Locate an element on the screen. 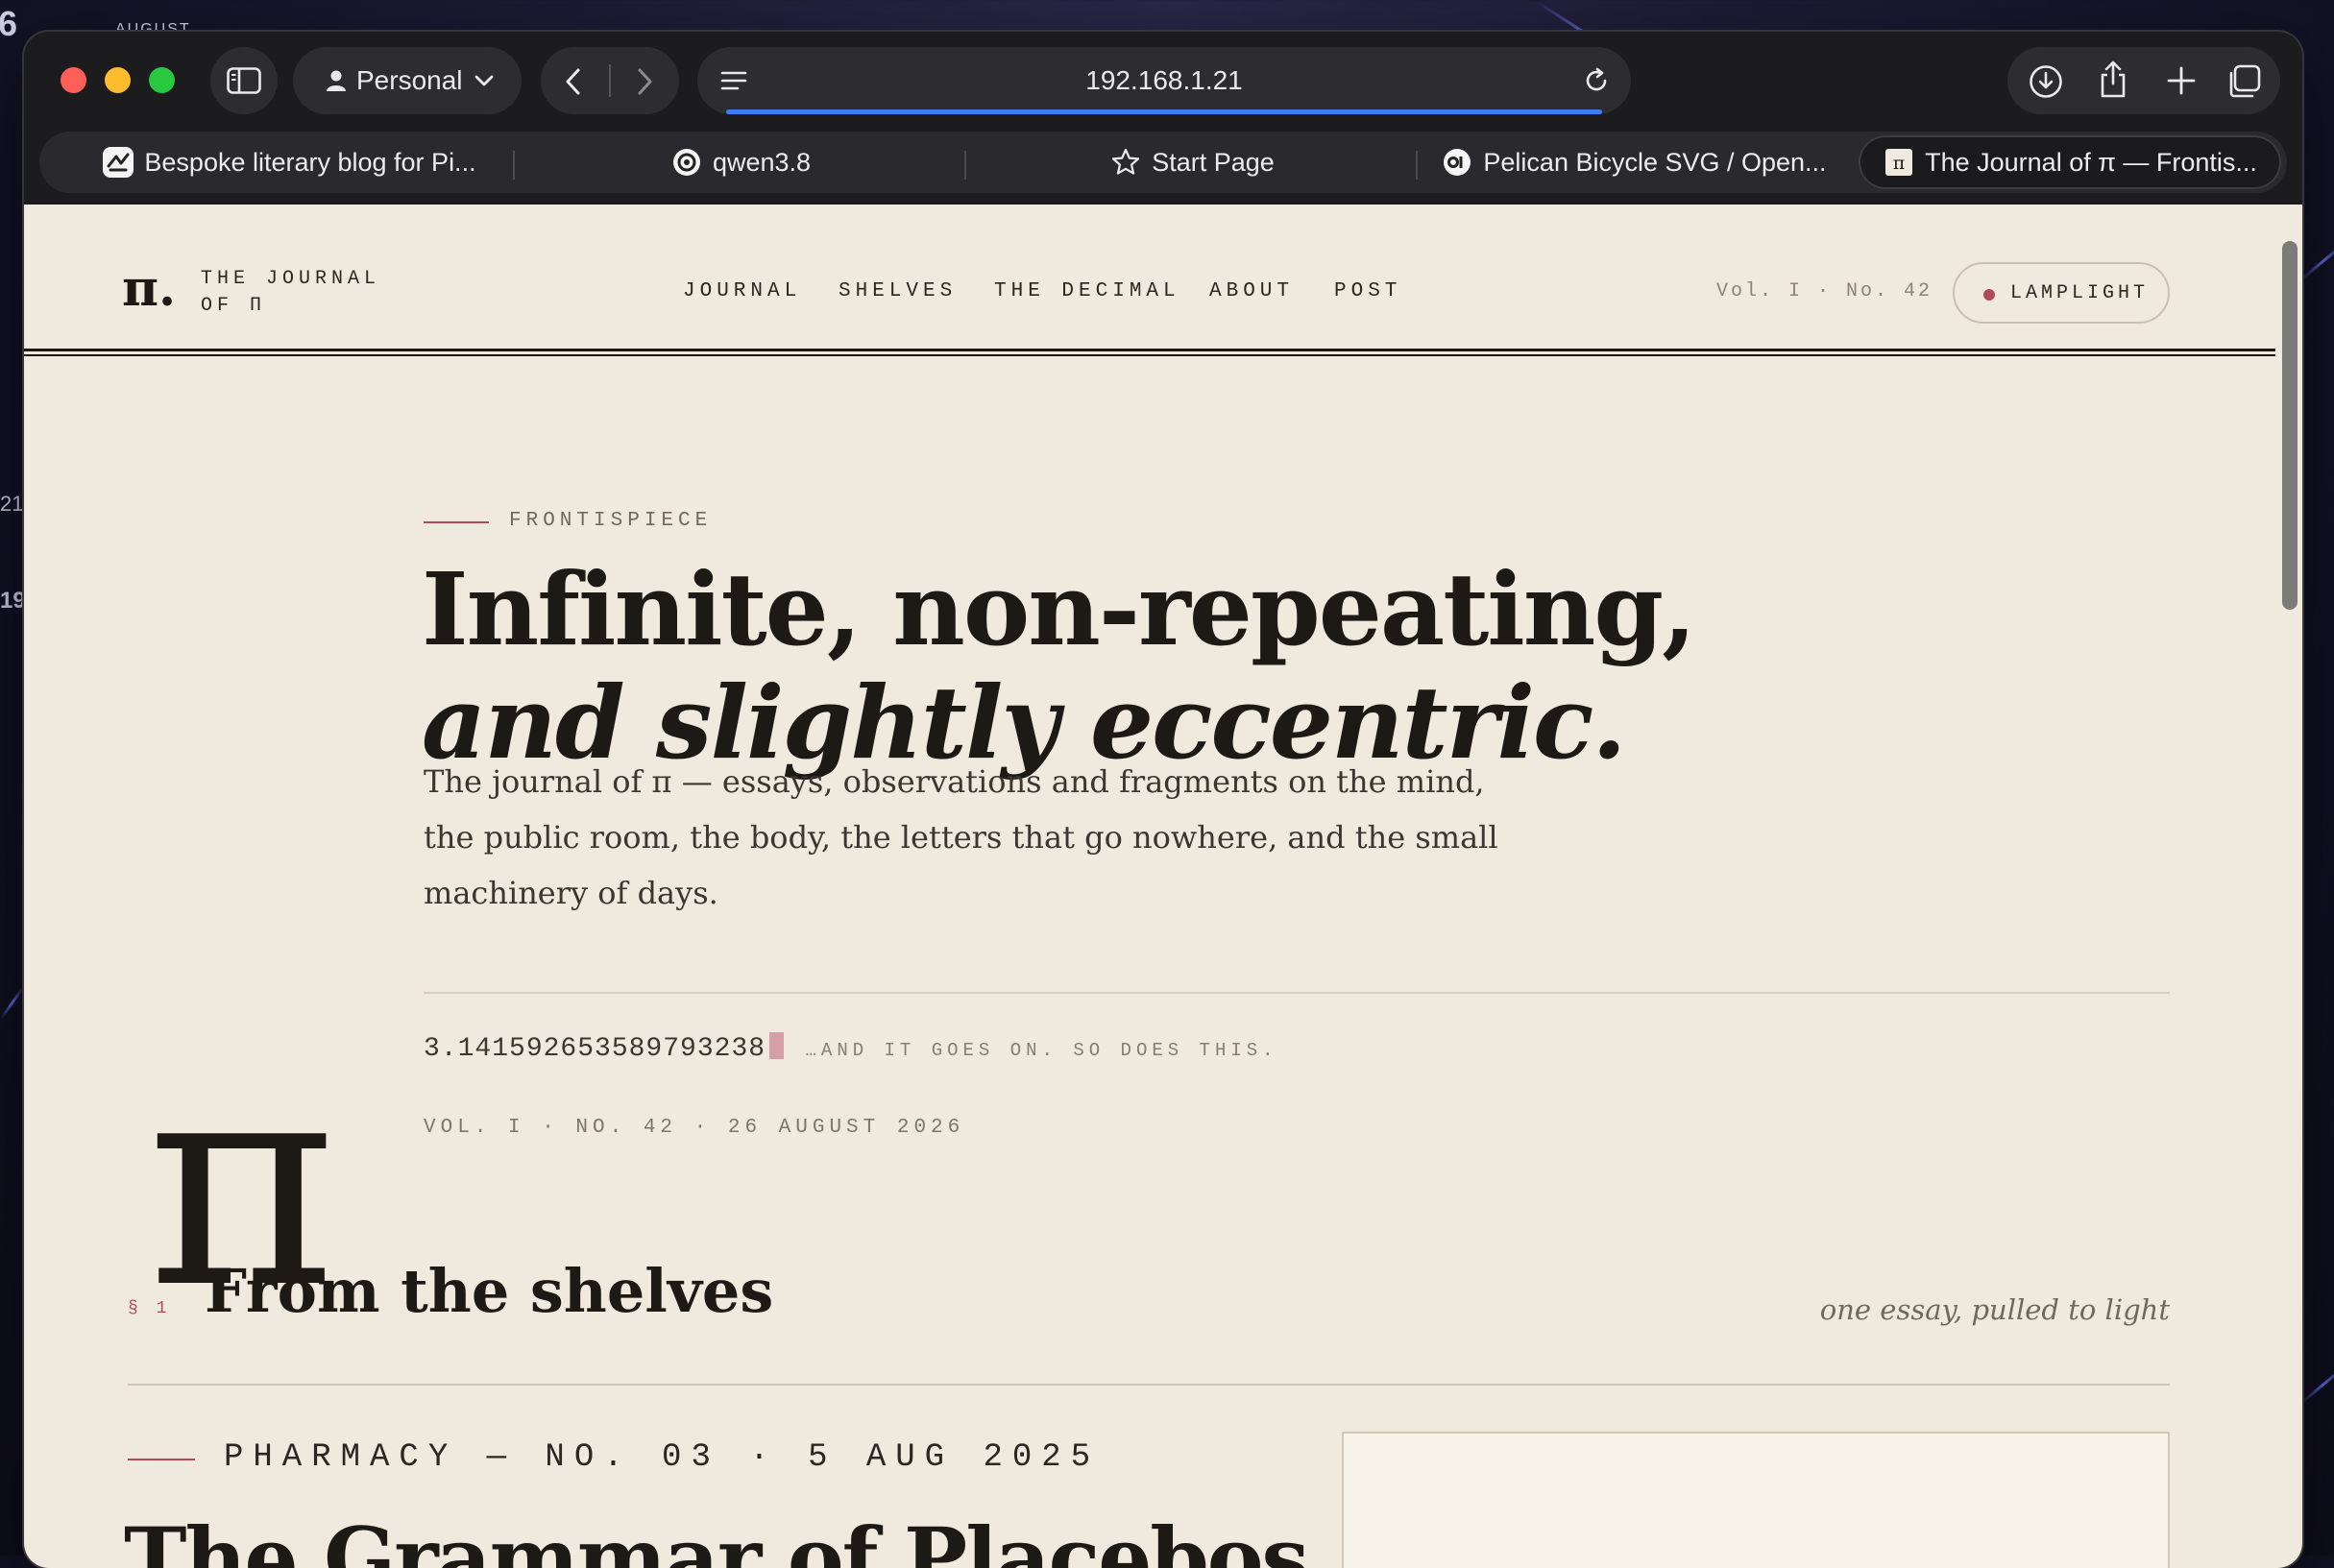 Image resolution: width=2334 pixels, height=1568 pixels. chevron-left-icon is located at coordinates (573, 81).